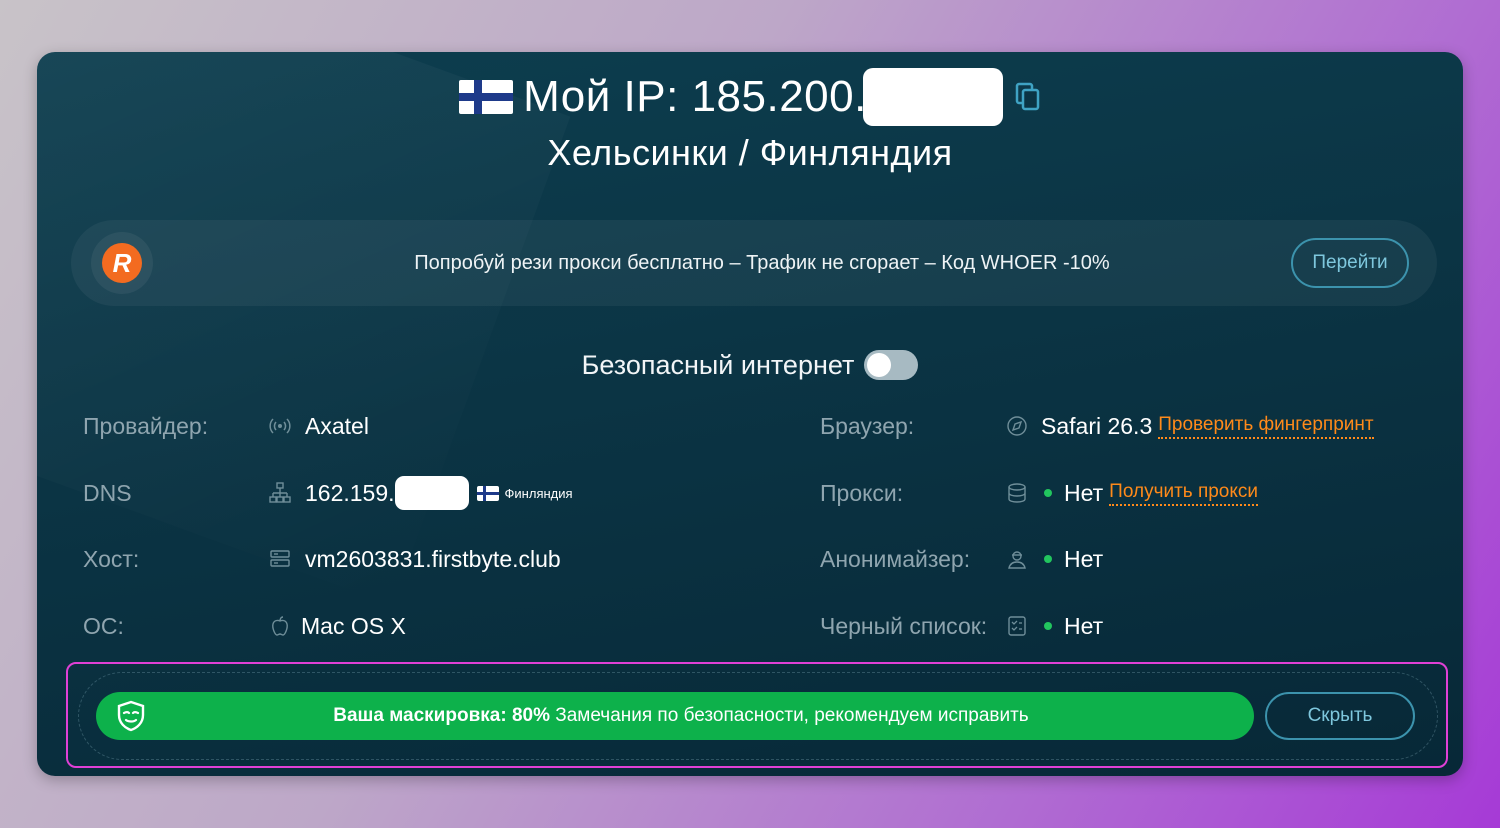 The width and height of the screenshot is (1500, 828). Describe the element at coordinates (487, 493) in the screenshot. I see `finland-flag-small-icon` at that location.